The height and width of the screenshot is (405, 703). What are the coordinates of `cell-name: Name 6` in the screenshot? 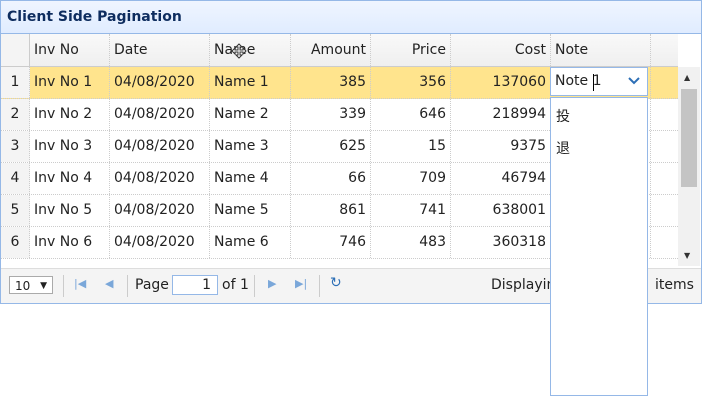 It's located at (250, 242).